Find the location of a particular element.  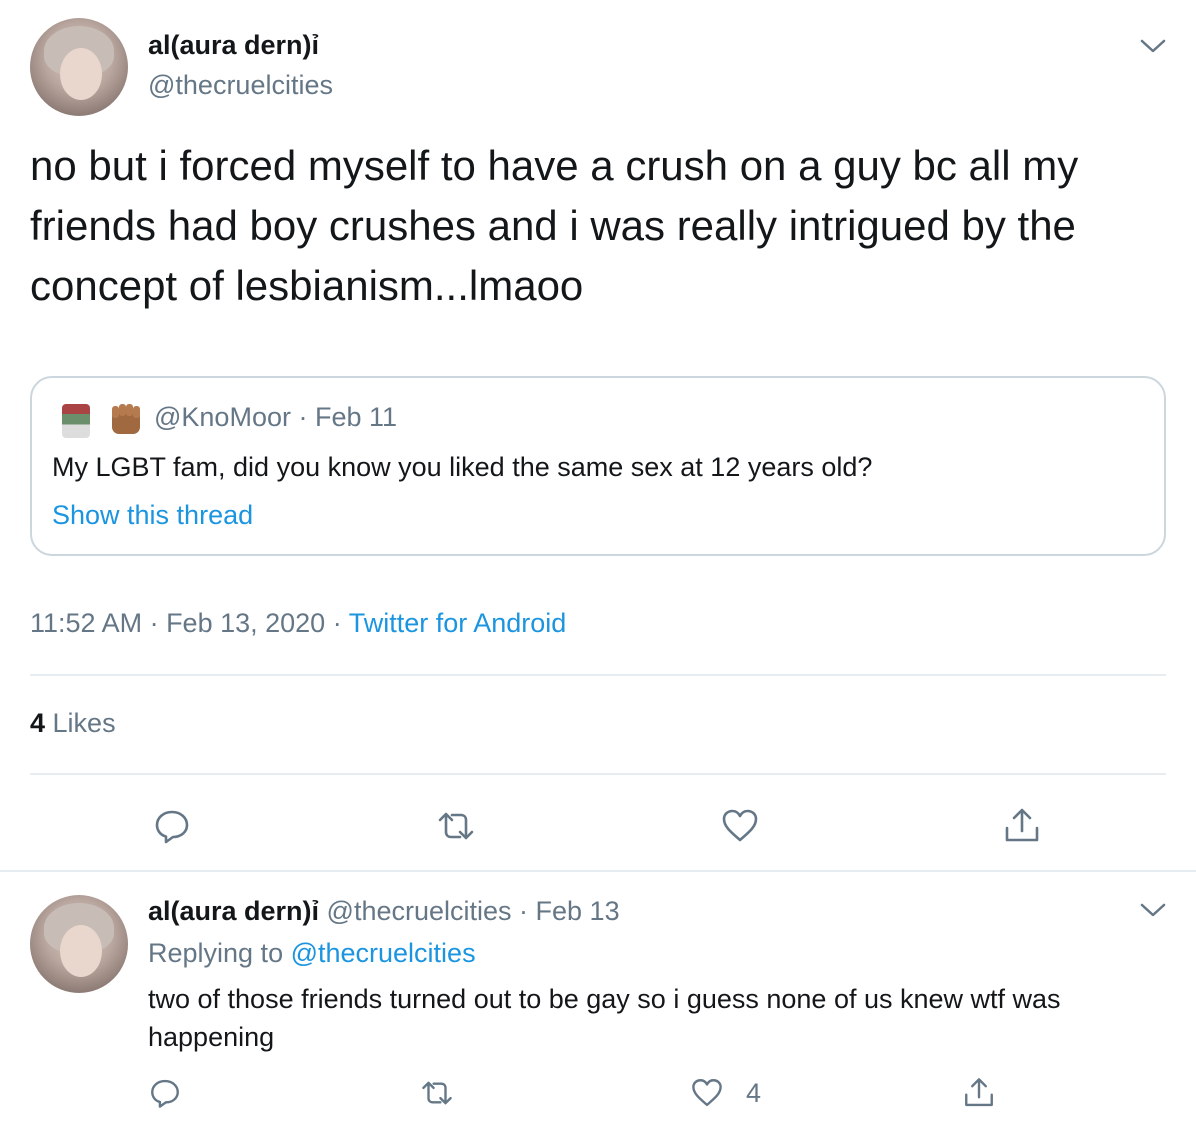

reply-like-count: 4 is located at coordinates (754, 1093).